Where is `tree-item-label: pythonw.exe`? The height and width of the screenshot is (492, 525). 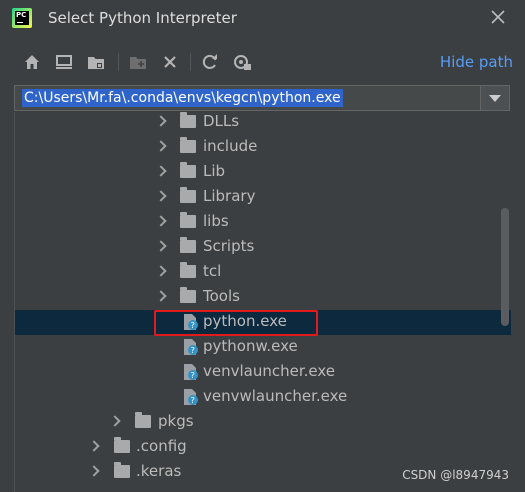
tree-item-label: pythonw.exe is located at coordinates (250, 346).